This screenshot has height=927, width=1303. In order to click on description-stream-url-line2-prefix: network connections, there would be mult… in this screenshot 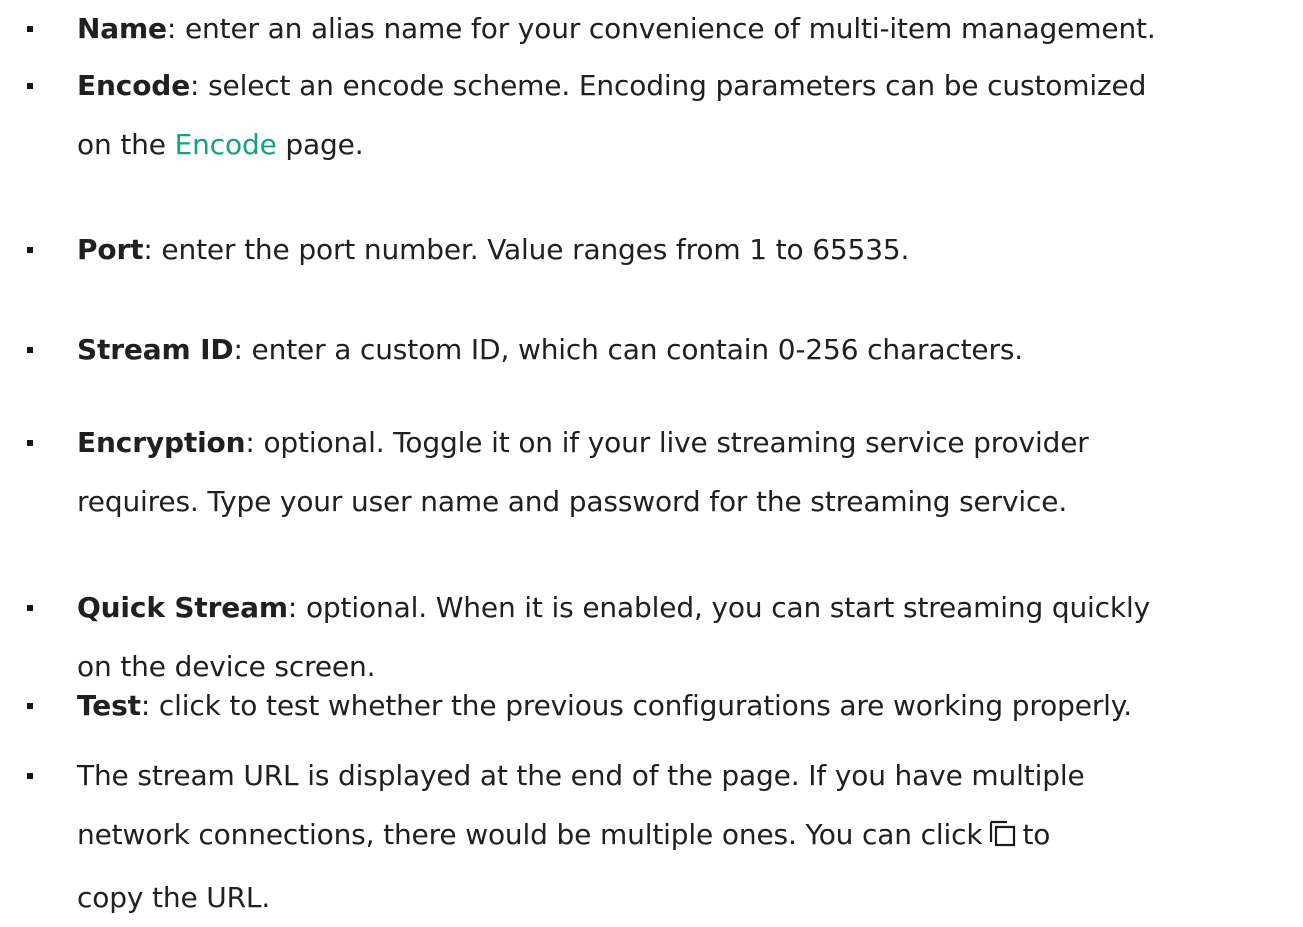, I will do `click(530, 834)`.